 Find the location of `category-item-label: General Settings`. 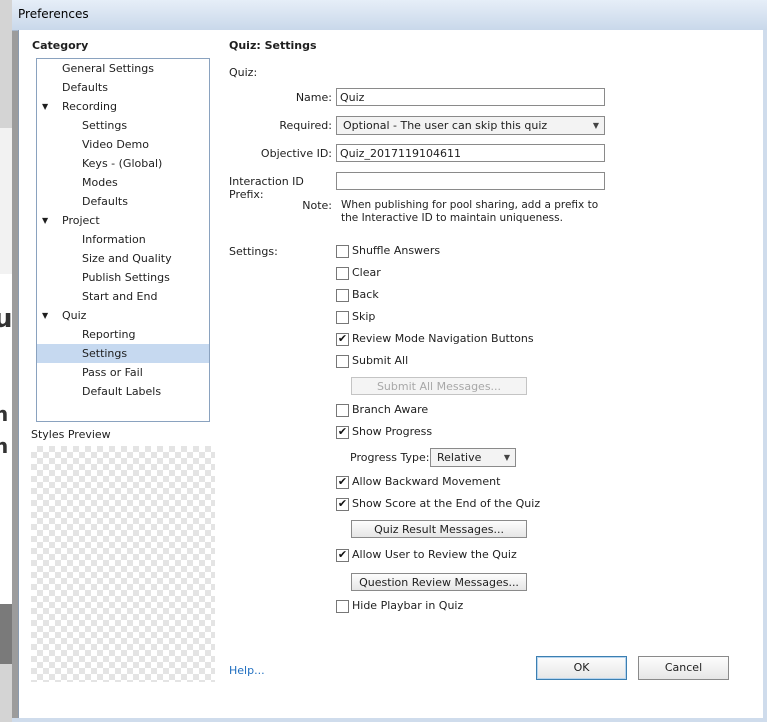

category-item-label: General Settings is located at coordinates (108, 68).